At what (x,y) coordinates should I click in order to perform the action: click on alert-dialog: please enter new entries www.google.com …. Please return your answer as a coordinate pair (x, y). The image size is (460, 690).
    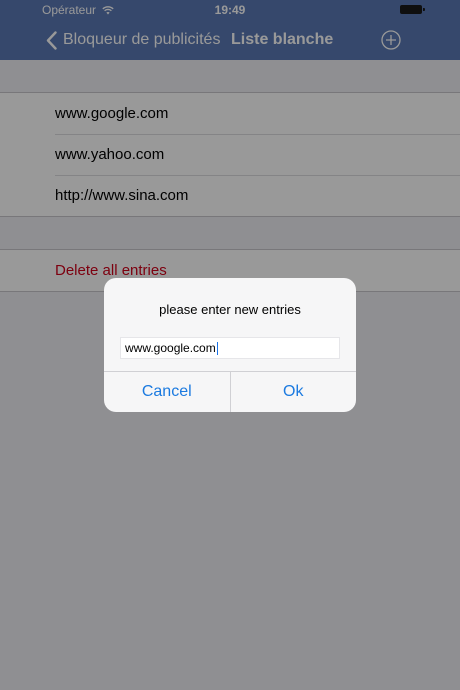
    Looking at the image, I should click on (230, 345).